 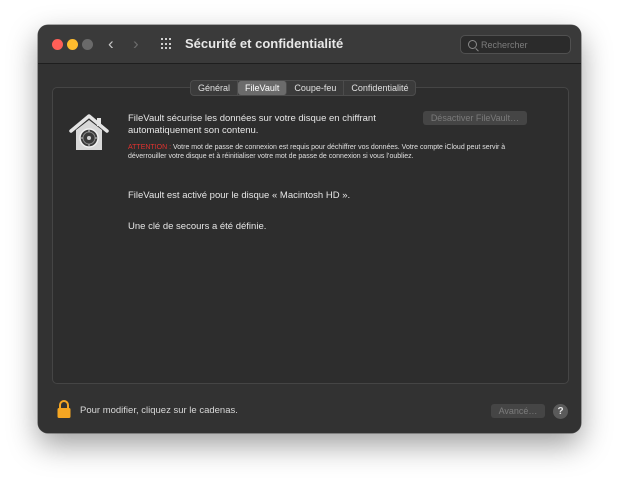 I want to click on minimize-button, so click(x=72, y=44).